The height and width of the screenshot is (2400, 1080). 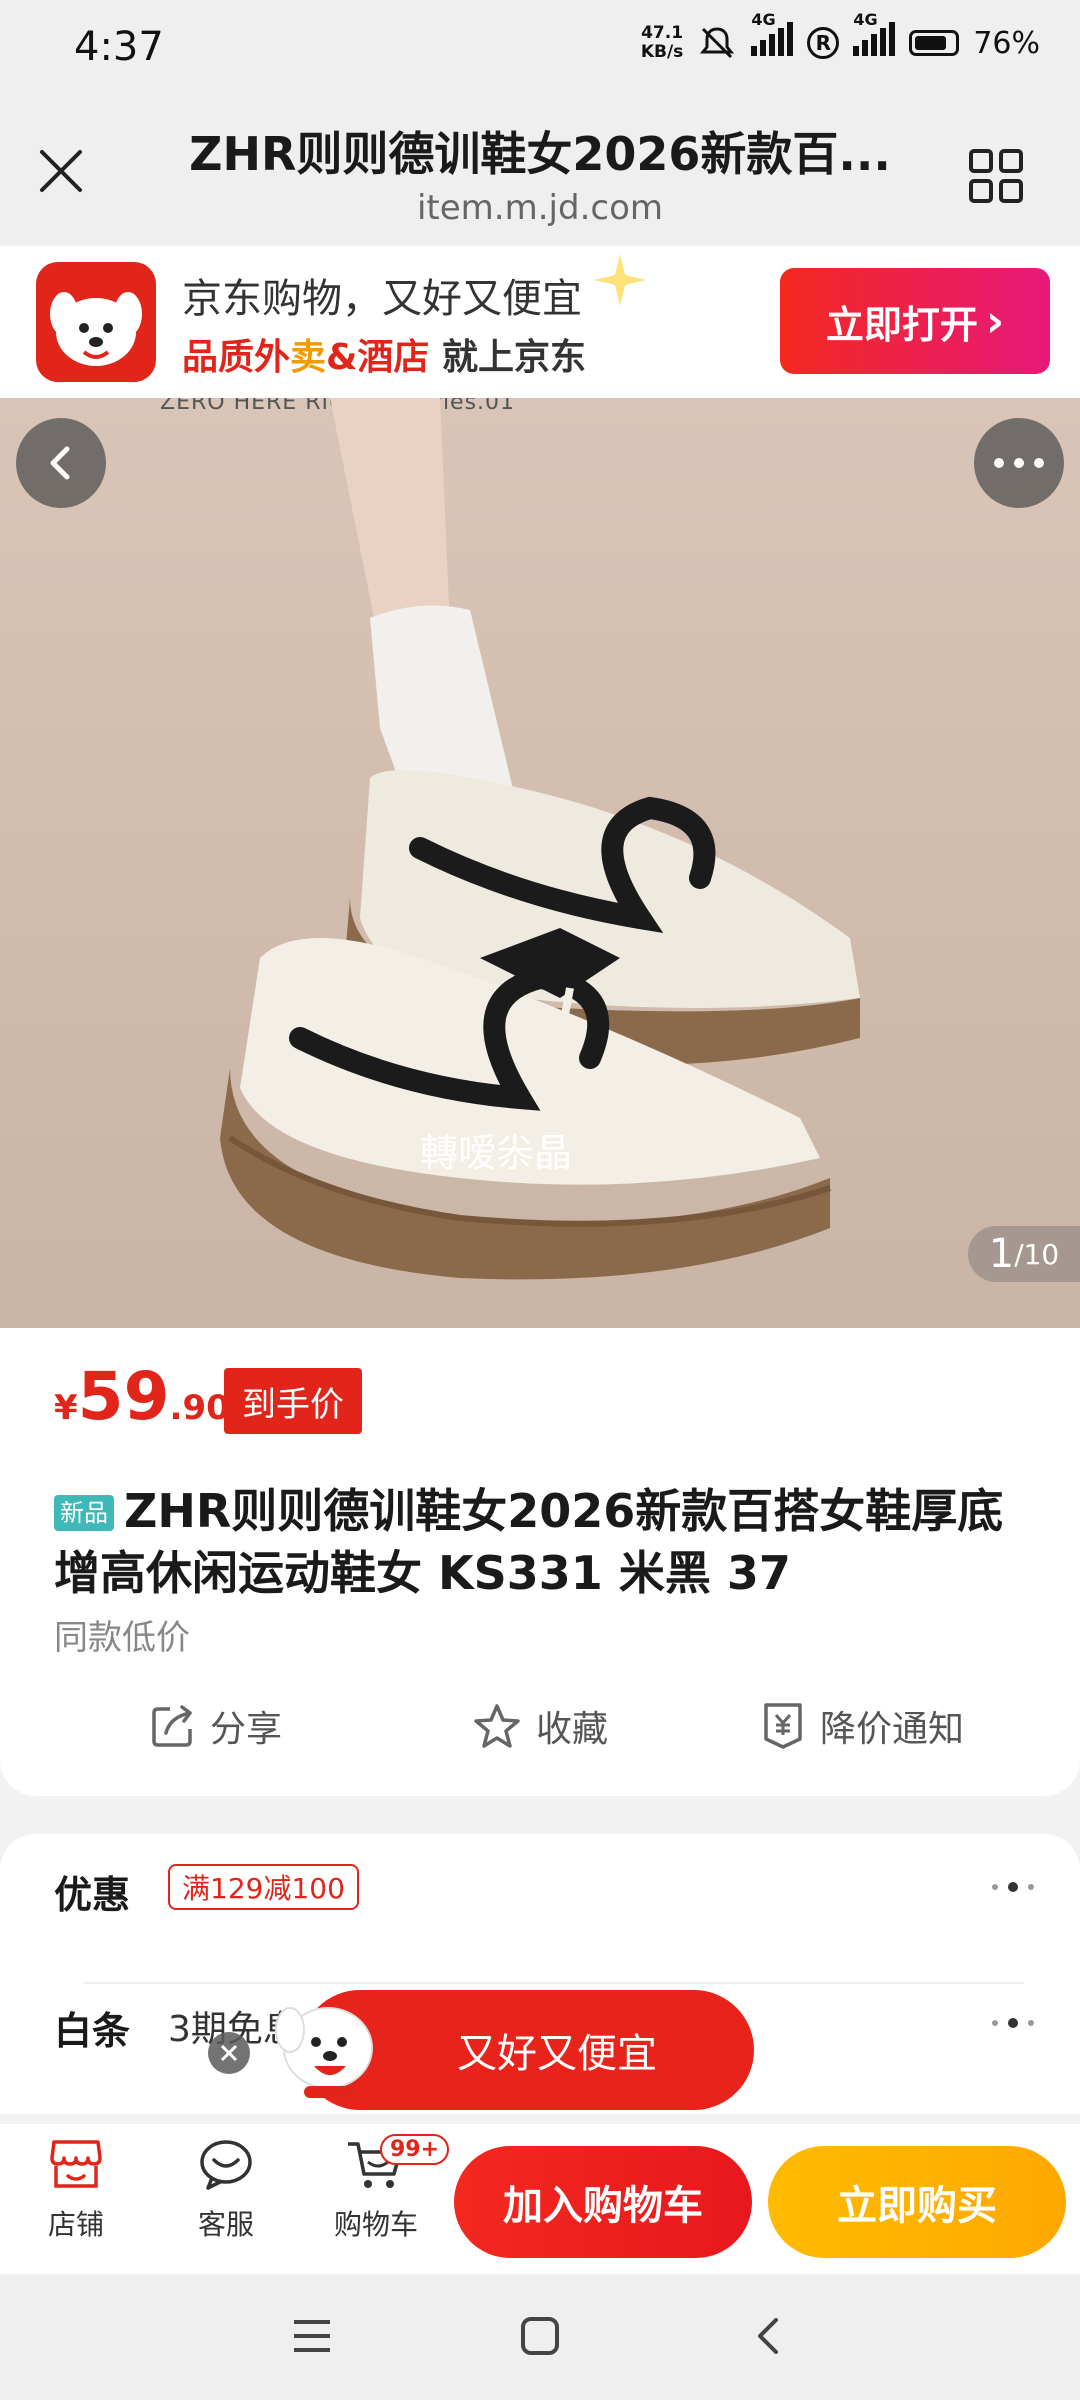 I want to click on more-button, so click(x=1019, y=463).